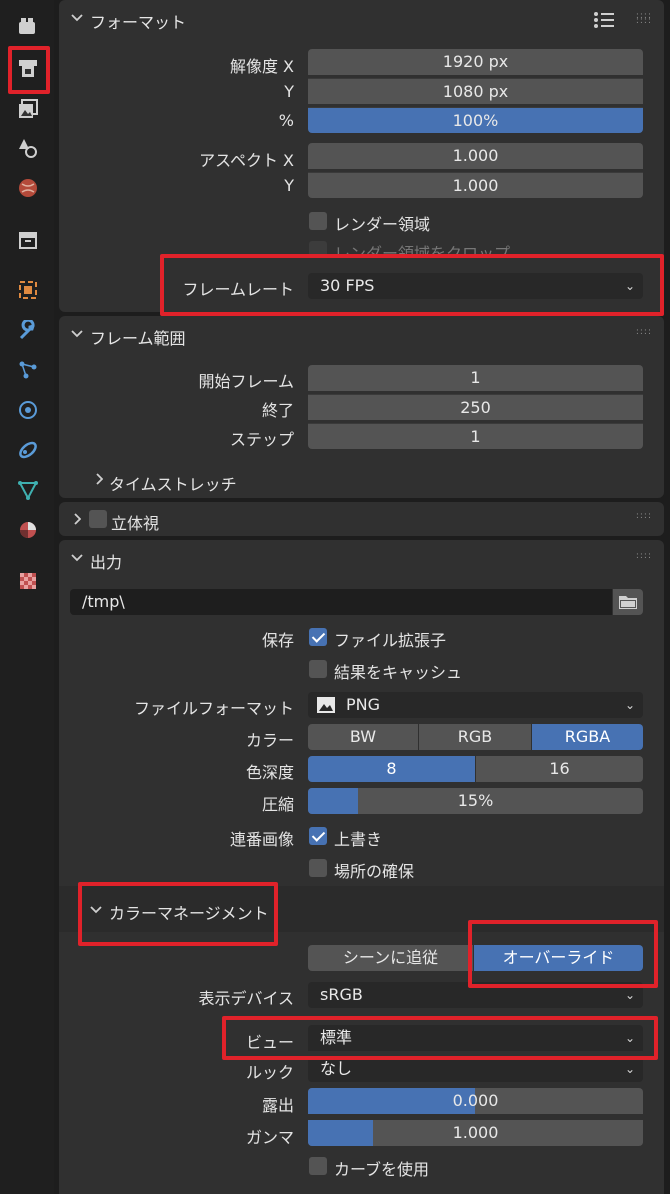 This screenshot has height=1194, width=670. What do you see at coordinates (326, 705) in the screenshot?
I see `image-icon` at bounding box center [326, 705].